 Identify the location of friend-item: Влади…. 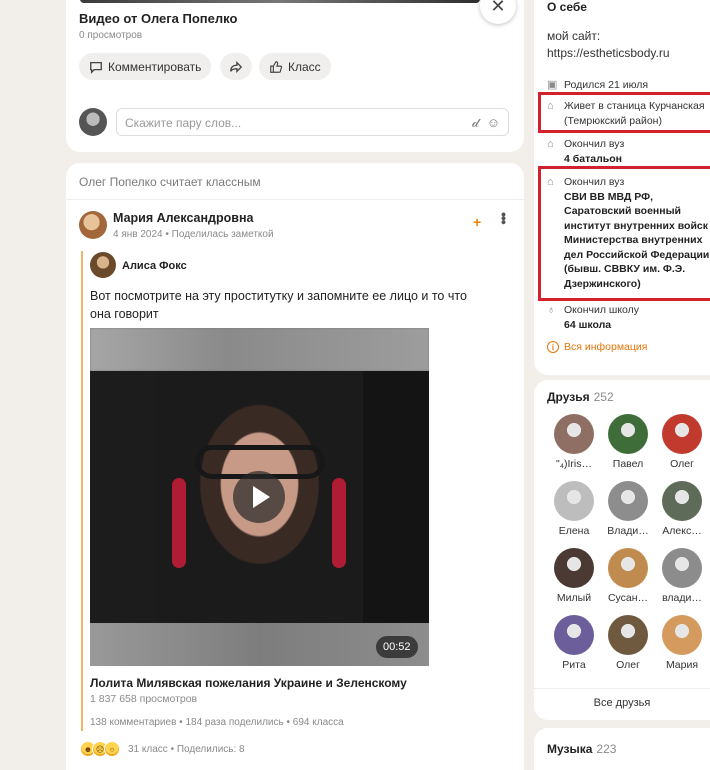
(628, 509).